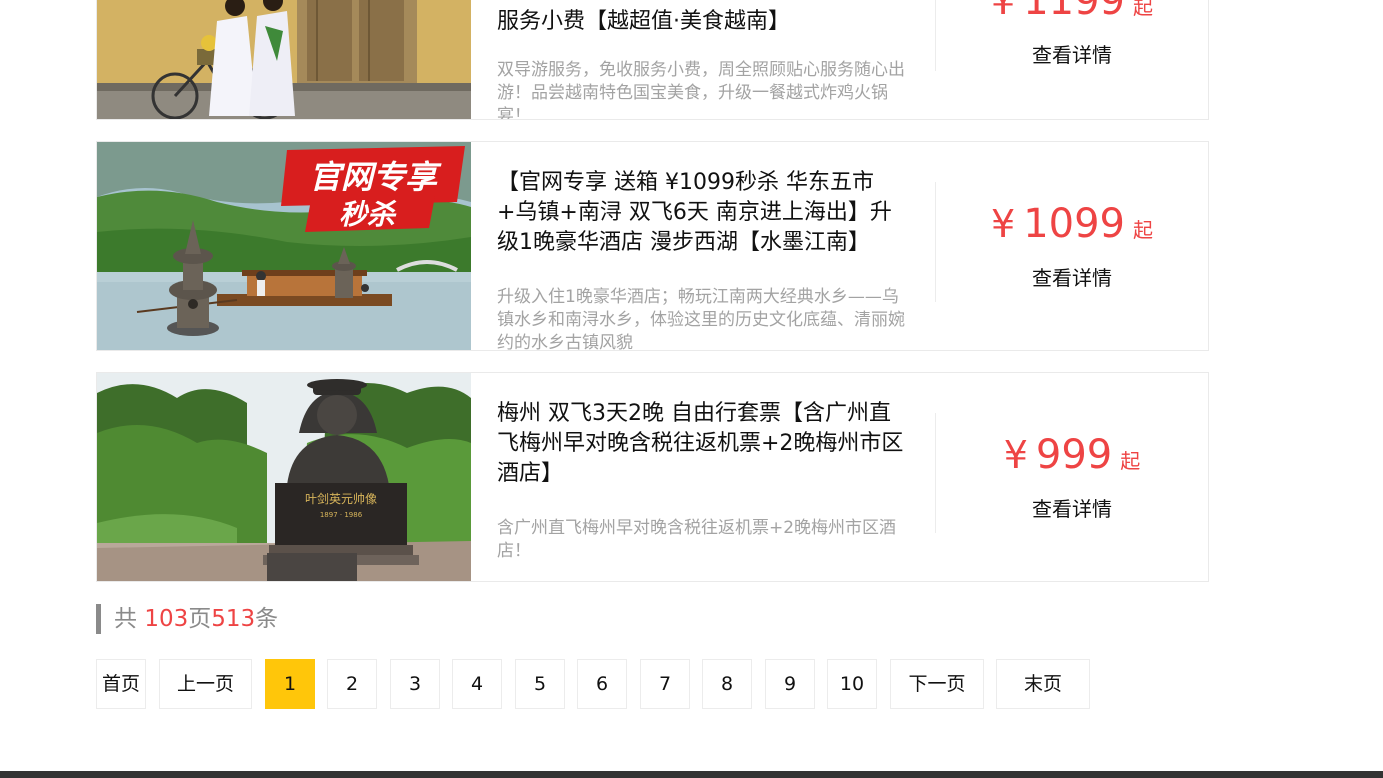  What do you see at coordinates (697, 539) in the screenshot?
I see `product-description: 含广州直飞梅州早对晚含税往返机票+2晚梅州市区酒店！` at bounding box center [697, 539].